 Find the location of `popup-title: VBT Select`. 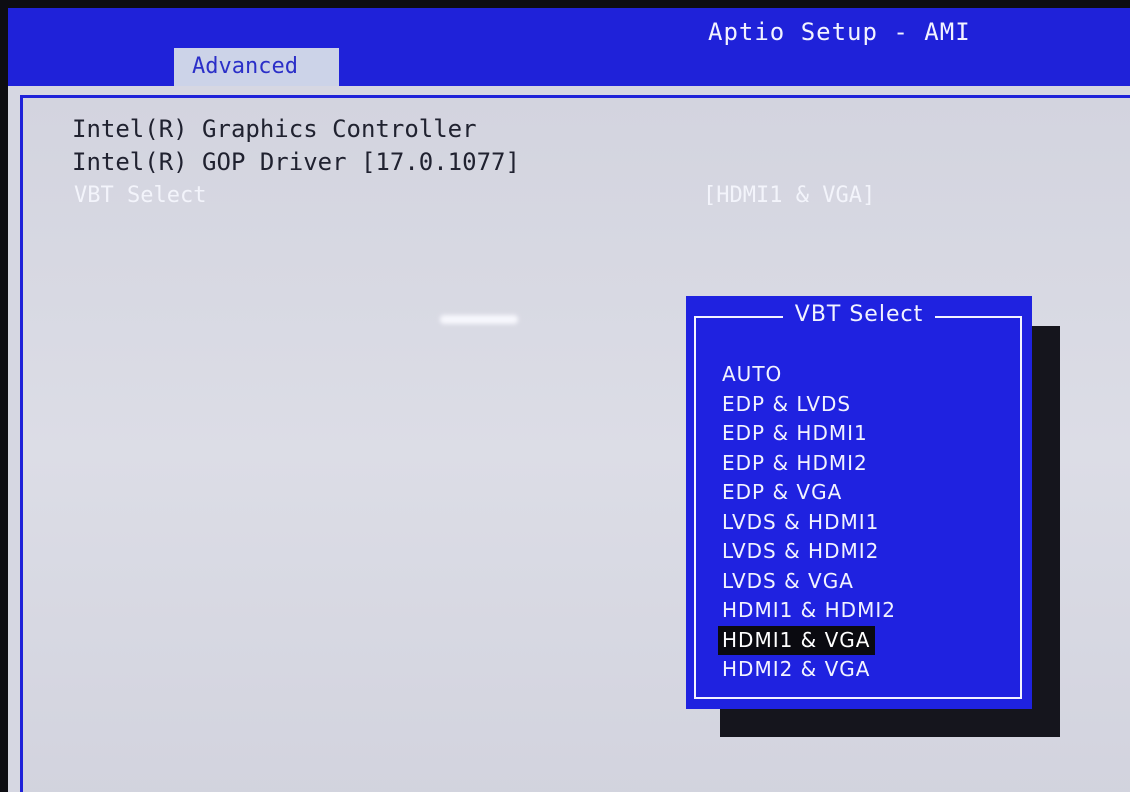

popup-title: VBT Select is located at coordinates (859, 314).